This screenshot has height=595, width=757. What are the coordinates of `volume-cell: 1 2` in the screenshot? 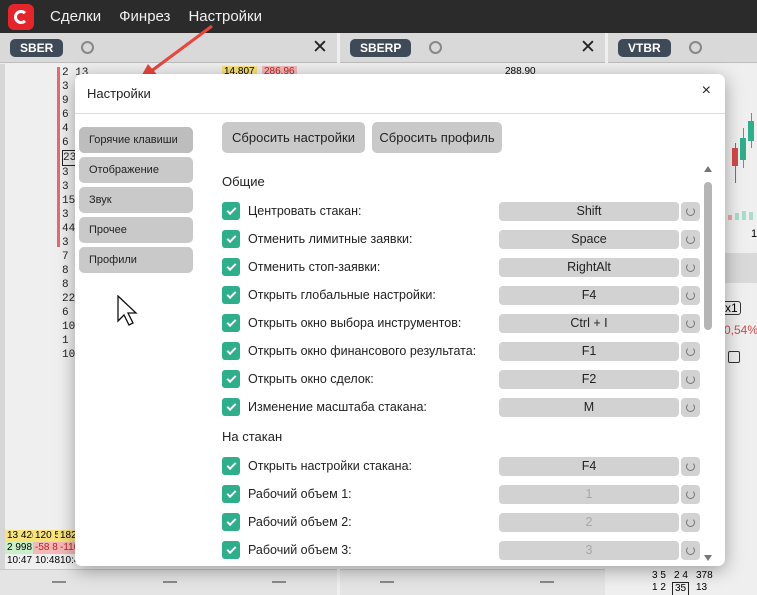 It's located at (659, 587).